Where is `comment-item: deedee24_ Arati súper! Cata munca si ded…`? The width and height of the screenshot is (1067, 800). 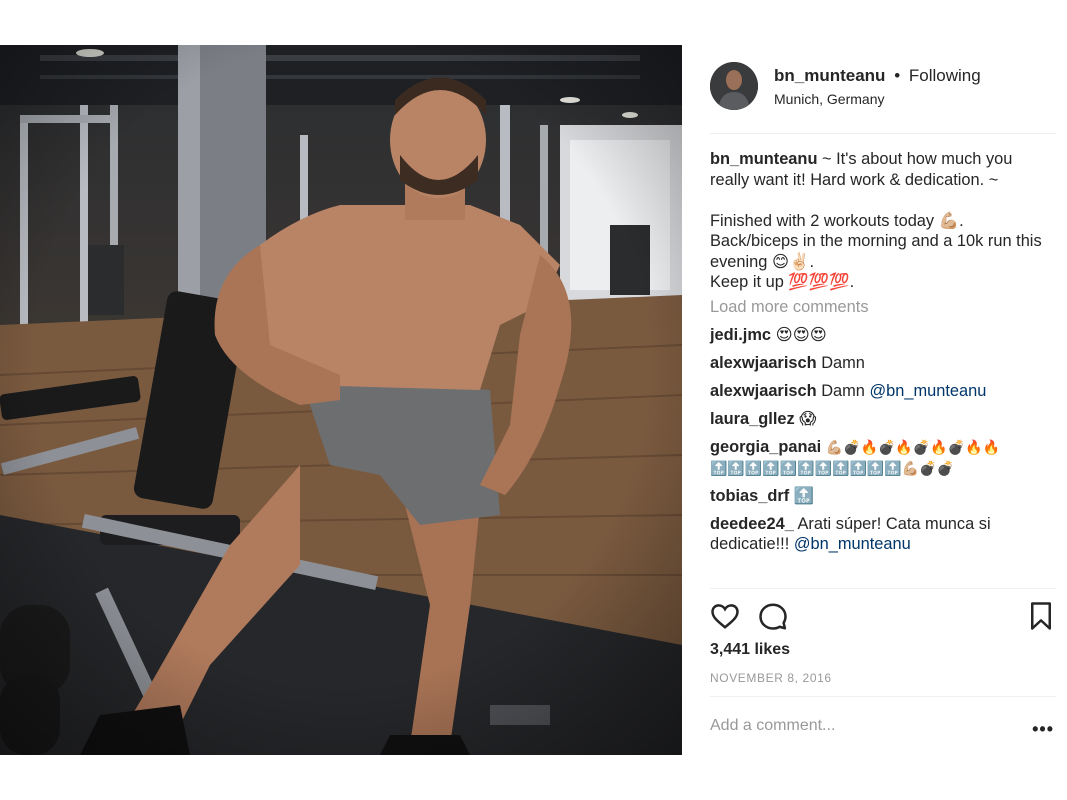
comment-item: deedee24_ Arati súper! Cata munca si ded… is located at coordinates (880, 534).